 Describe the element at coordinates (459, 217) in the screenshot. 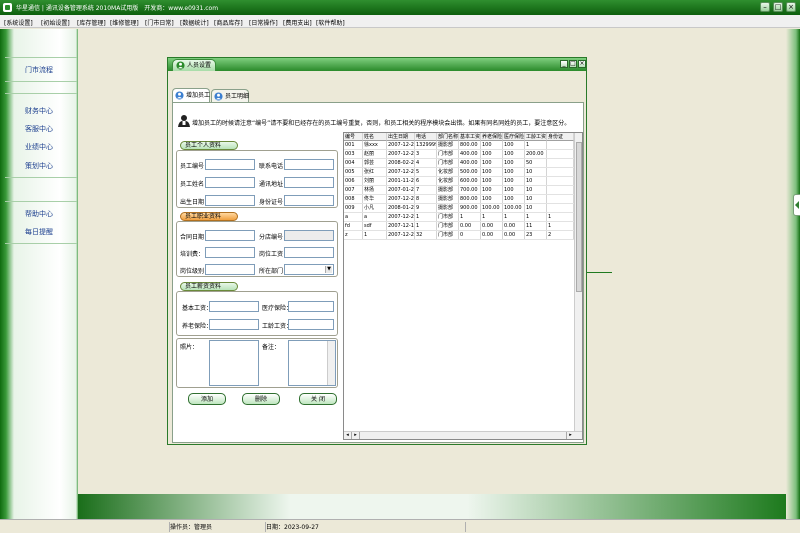

I see `table-row: a a 2007-12-21 1 门市部 1 1 1 1 1` at that location.